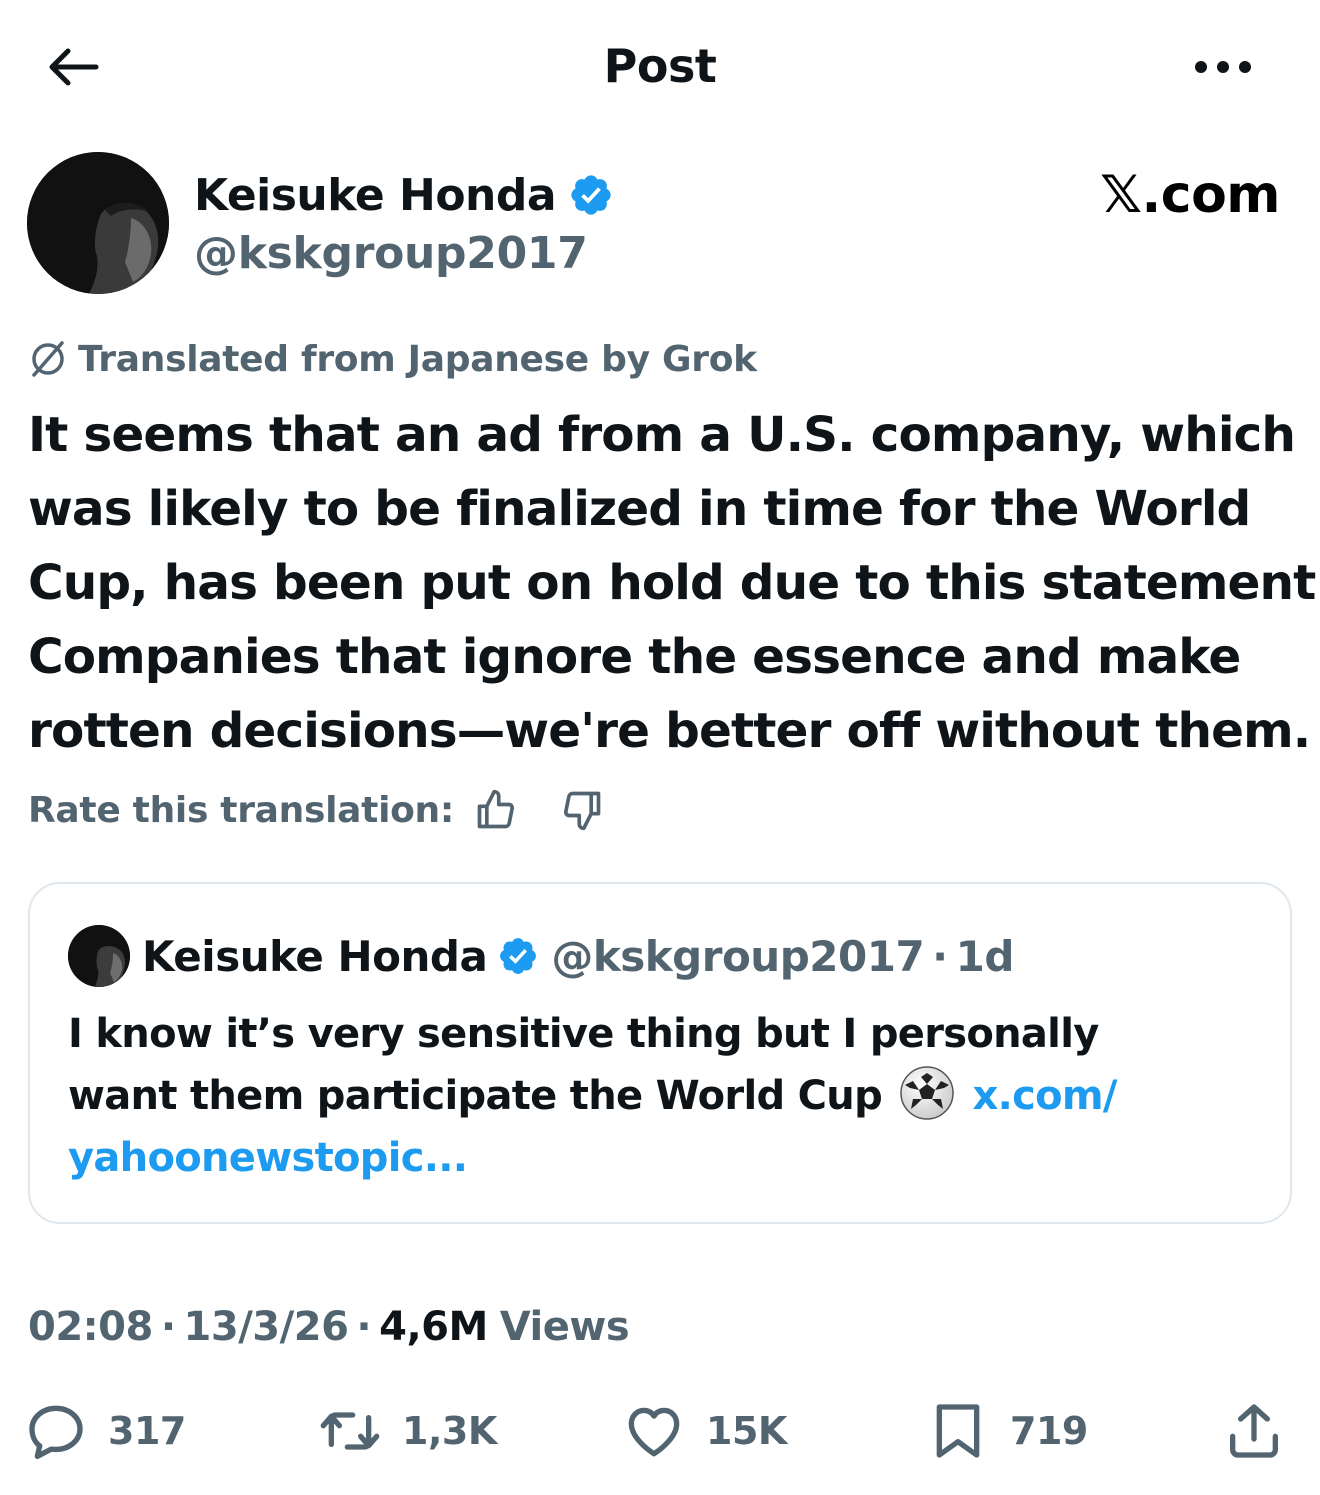 The height and width of the screenshot is (1495, 1320). I want to click on quoted-author-name: Keisuke Honda, so click(315, 956).